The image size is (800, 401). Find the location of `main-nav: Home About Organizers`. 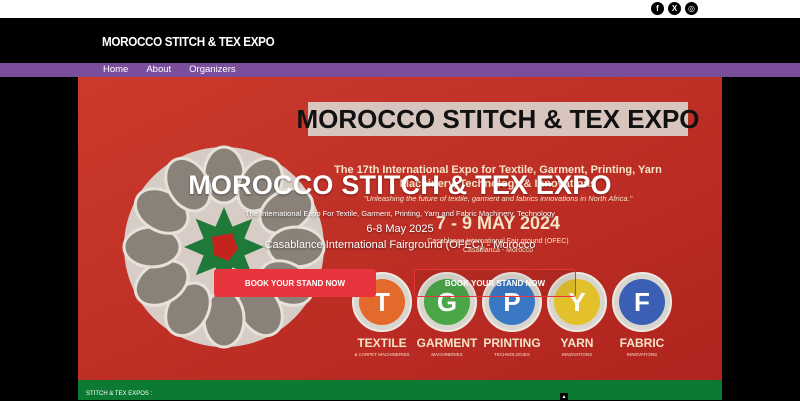

main-nav: Home About Organizers is located at coordinates (400, 70).